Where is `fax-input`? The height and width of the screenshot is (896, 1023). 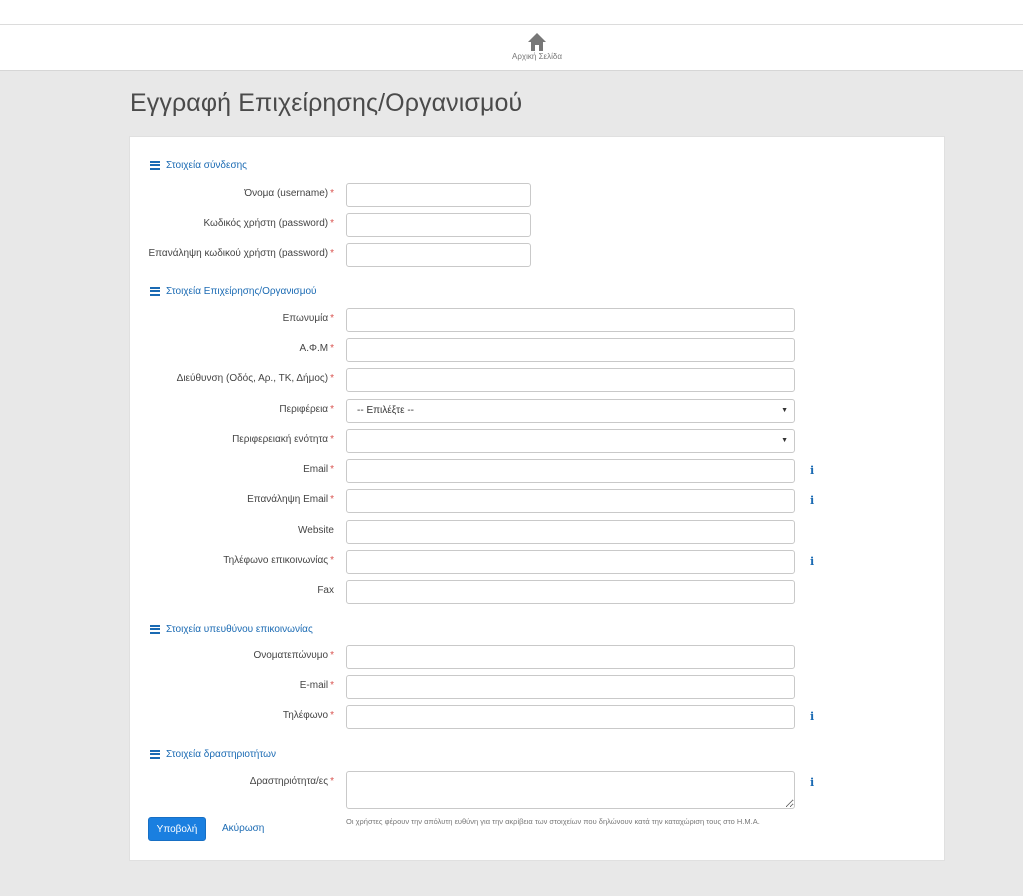
fax-input is located at coordinates (570, 592).